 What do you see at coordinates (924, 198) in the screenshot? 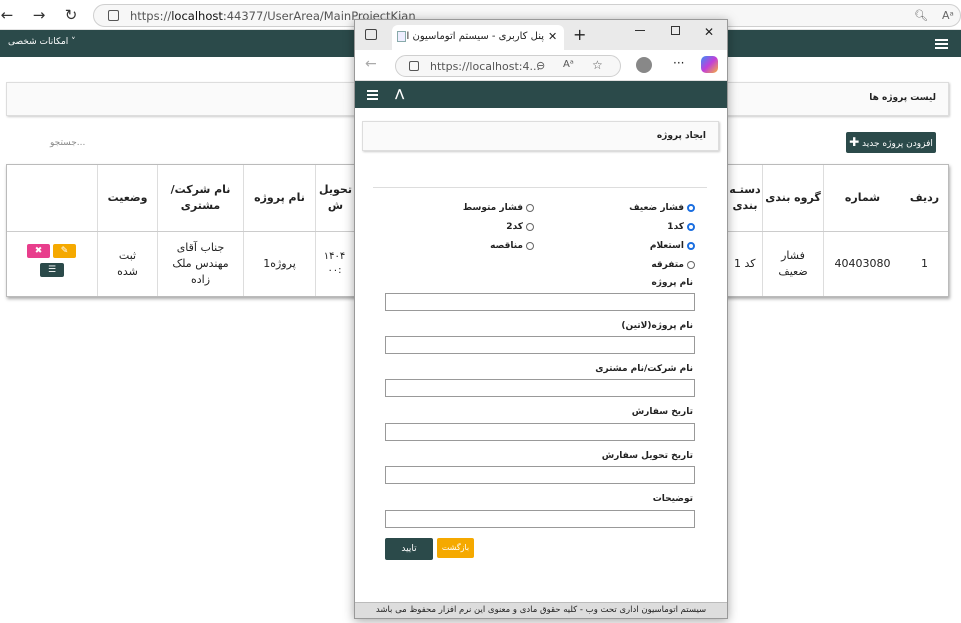
I see `header-row: ردیف` at bounding box center [924, 198].